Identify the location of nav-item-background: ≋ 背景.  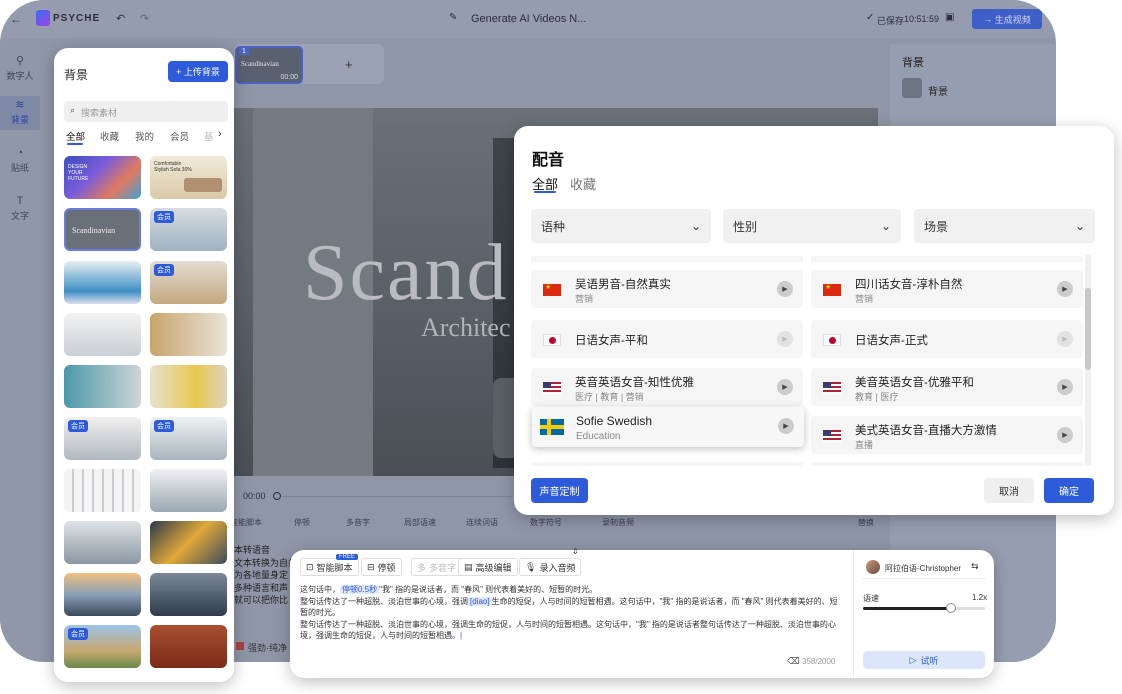
(20, 113).